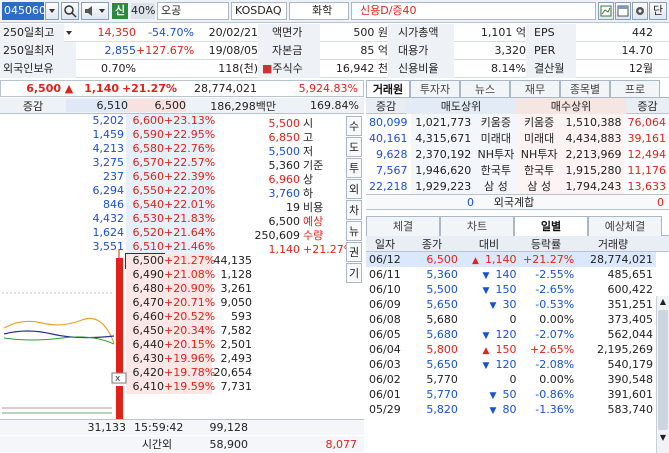 This screenshot has height=453, width=669. What do you see at coordinates (511, 274) in the screenshot?
I see `daily-row: 06/11 5,360 ▼ 140 -2.55% 485,651` at bounding box center [511, 274].